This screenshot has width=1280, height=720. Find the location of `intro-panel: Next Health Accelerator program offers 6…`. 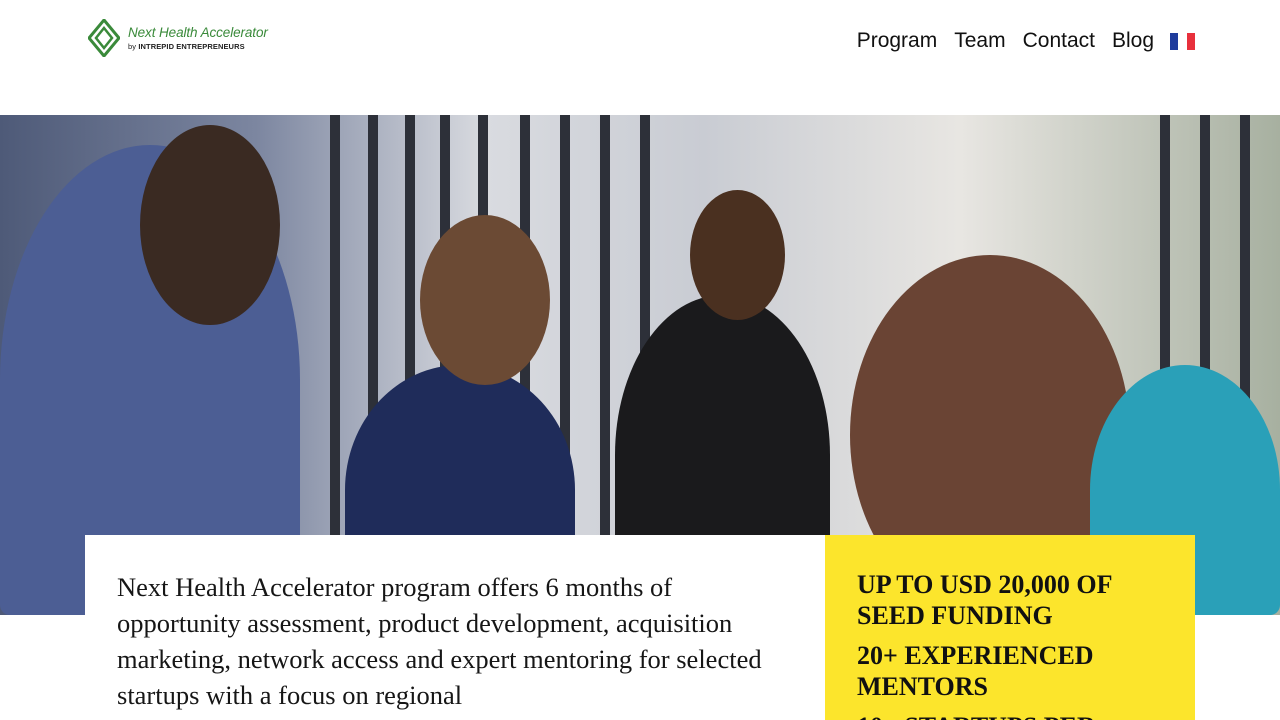

intro-panel: Next Health Accelerator program offers 6… is located at coordinates (455, 627).